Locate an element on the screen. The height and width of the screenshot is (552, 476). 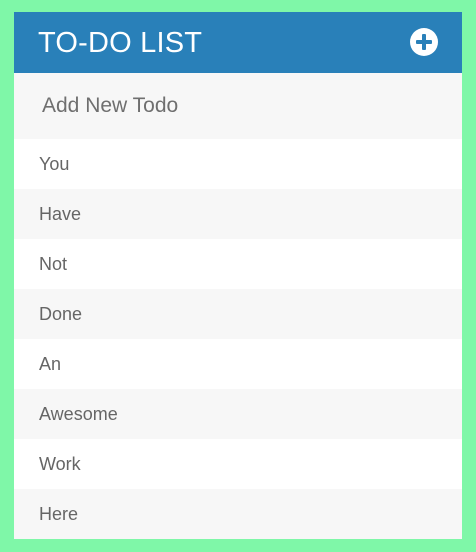
plus-circle-icon is located at coordinates (424, 42).